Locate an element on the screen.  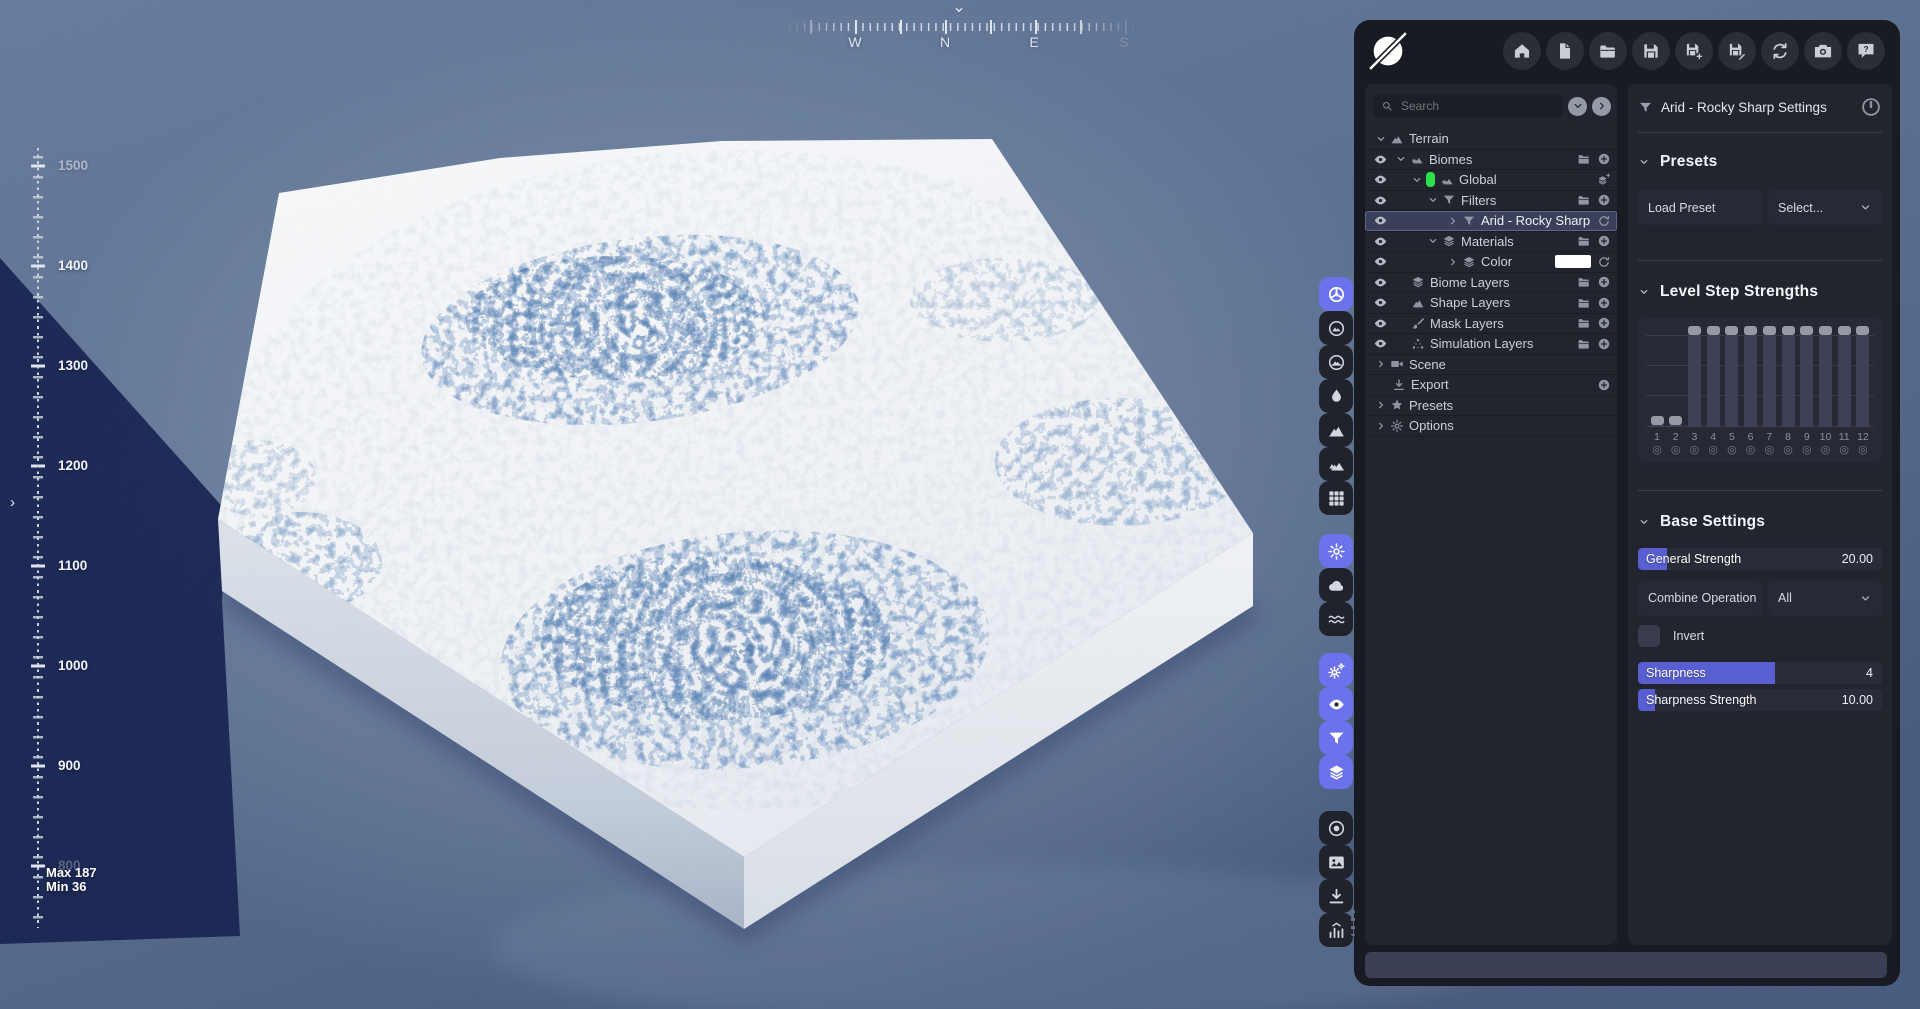
reload-button is located at coordinates (1780, 51).